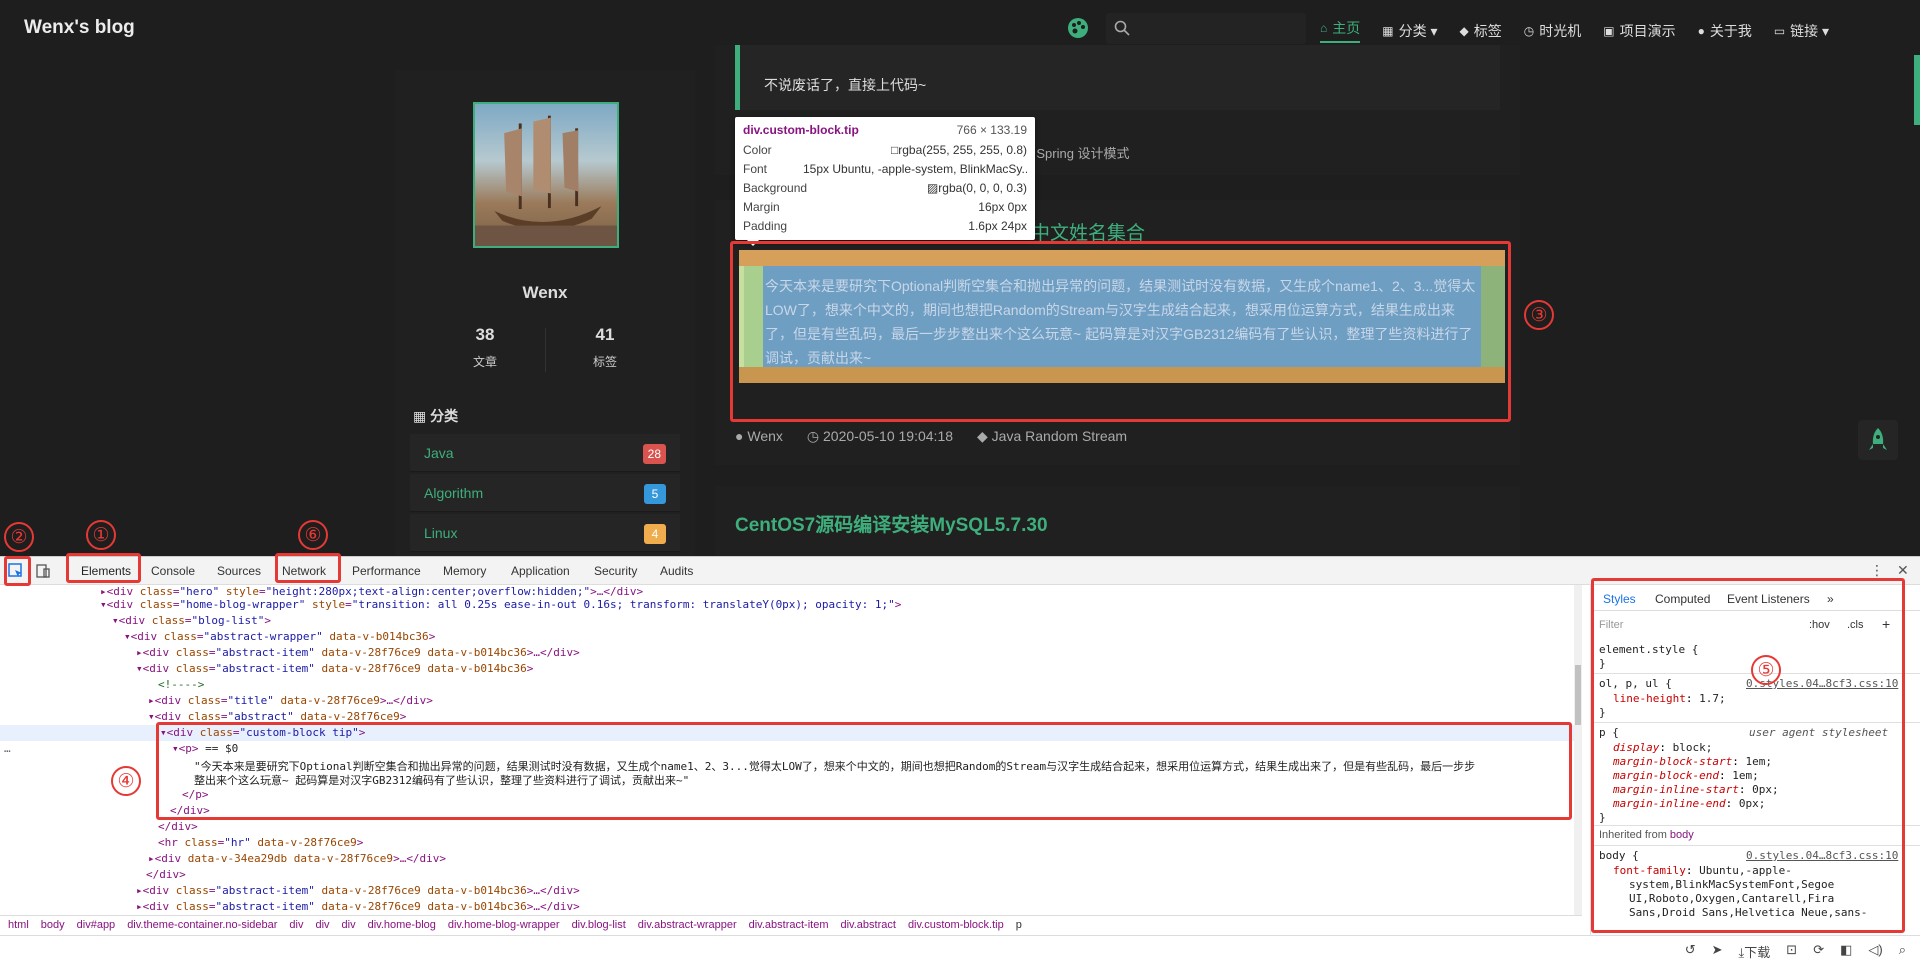 The width and height of the screenshot is (1920, 964). I want to click on category-item-algorithm: Algorithm 5, so click(545, 493).